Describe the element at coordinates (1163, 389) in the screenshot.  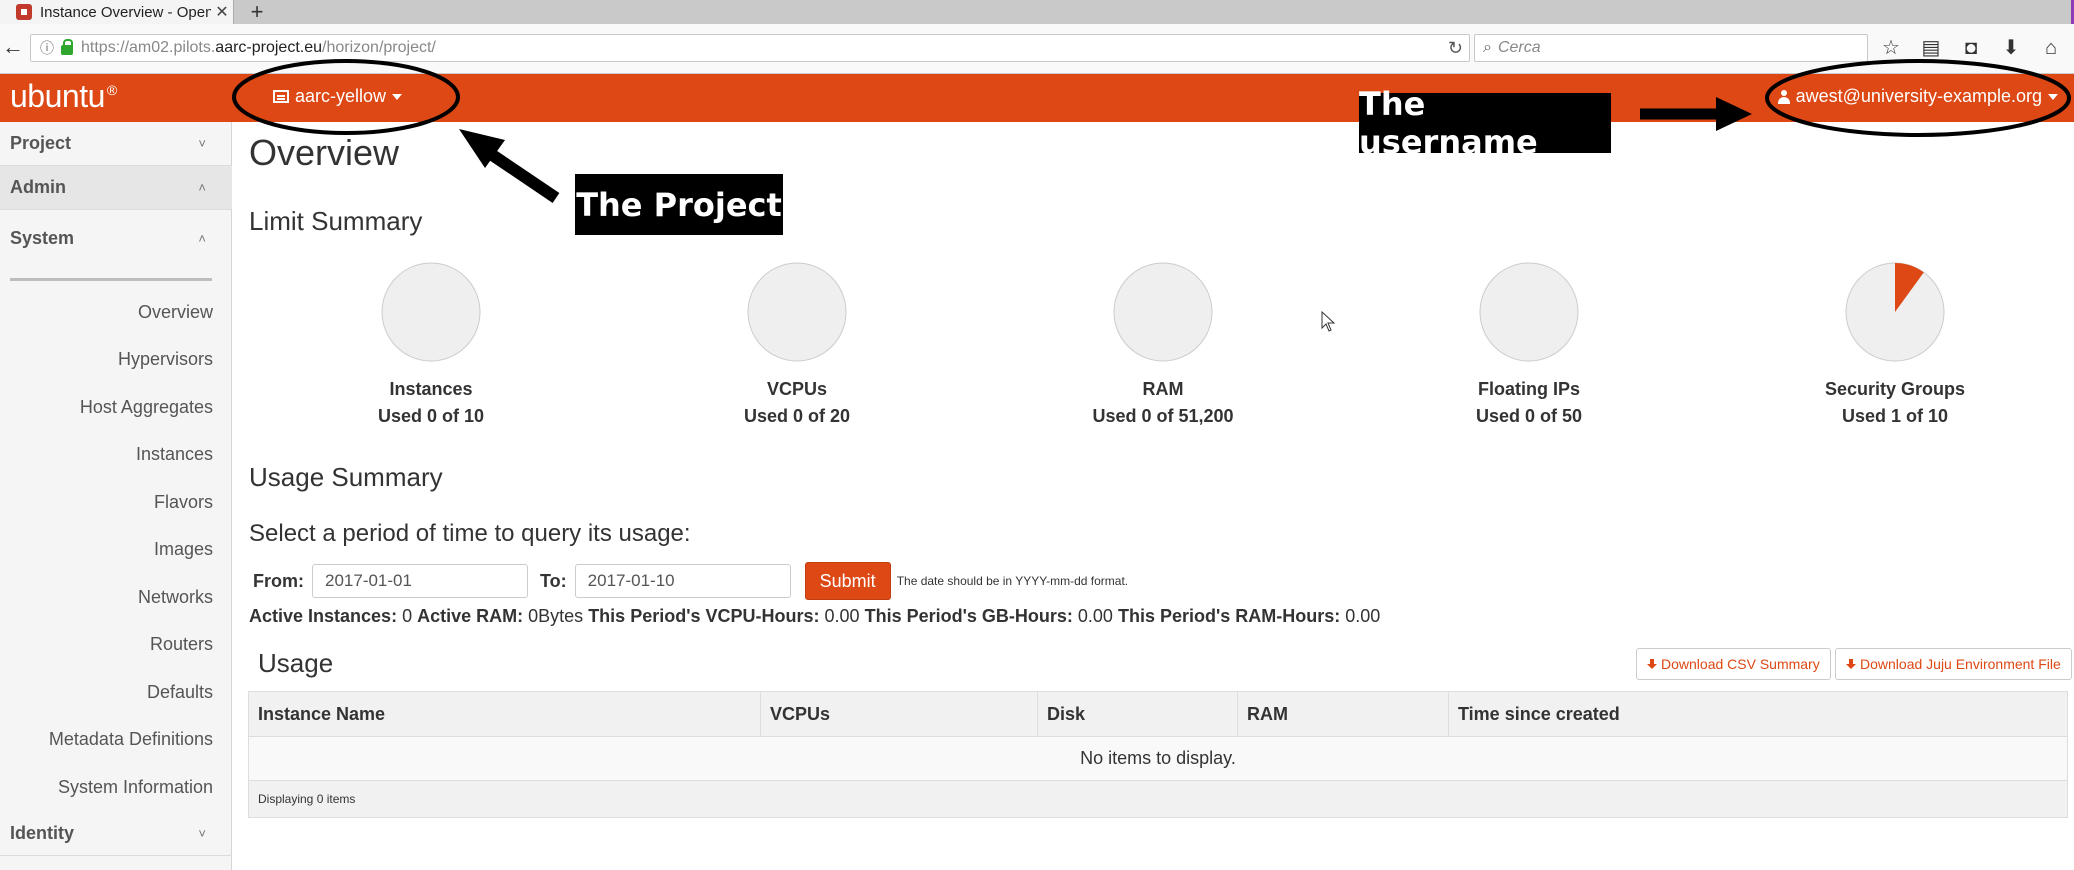
I see `limit-name: RAM` at that location.